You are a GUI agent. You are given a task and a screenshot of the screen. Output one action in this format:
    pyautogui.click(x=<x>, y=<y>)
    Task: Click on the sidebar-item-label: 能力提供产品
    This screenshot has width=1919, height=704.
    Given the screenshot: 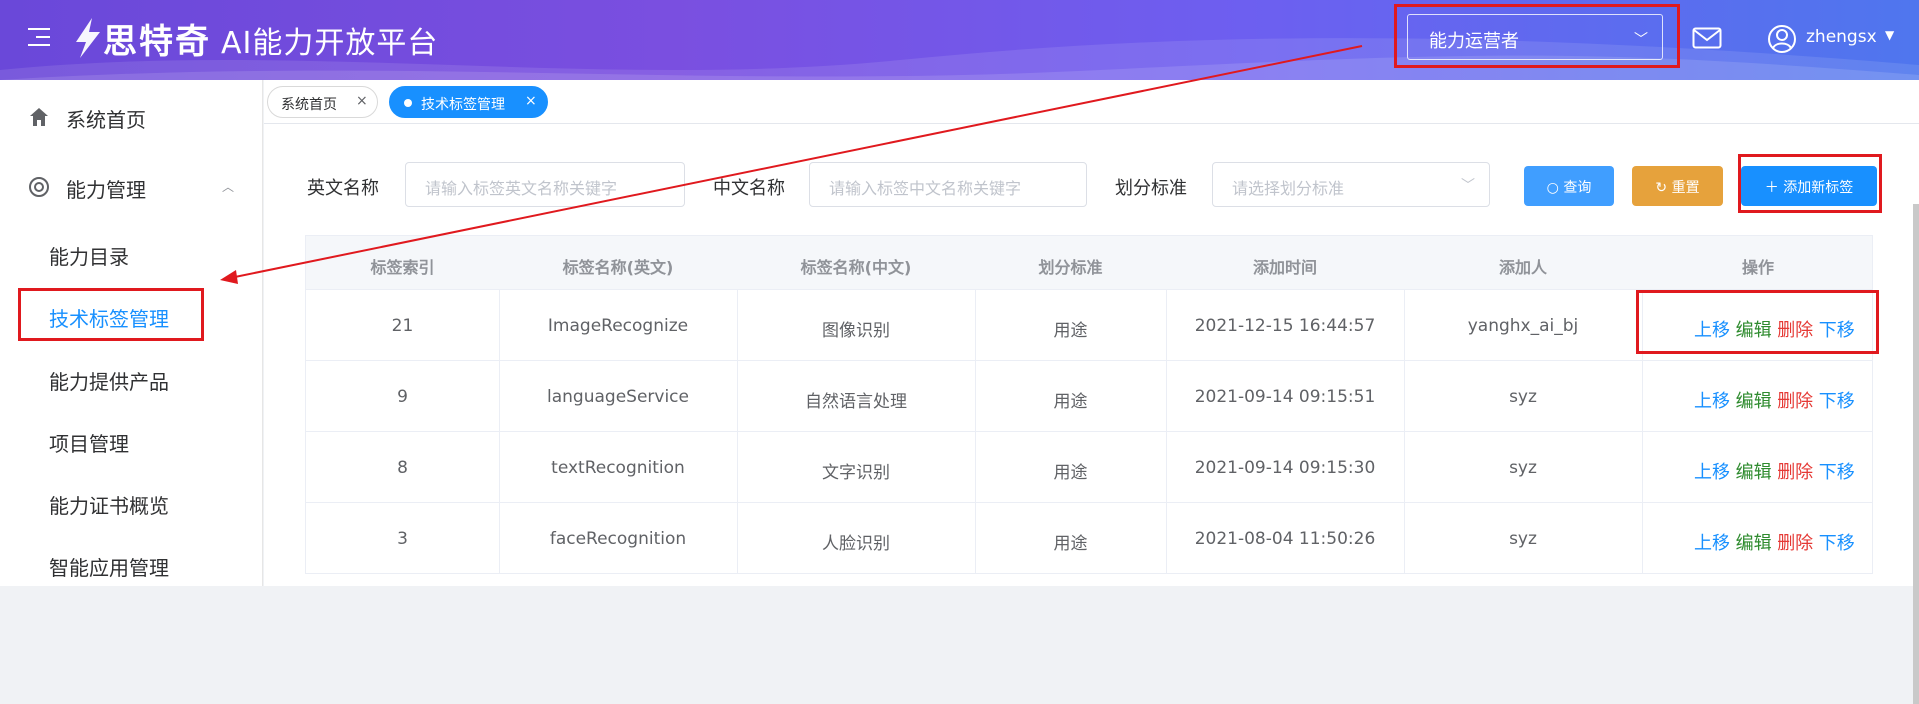 What is the action you would take?
    pyautogui.click(x=109, y=382)
    